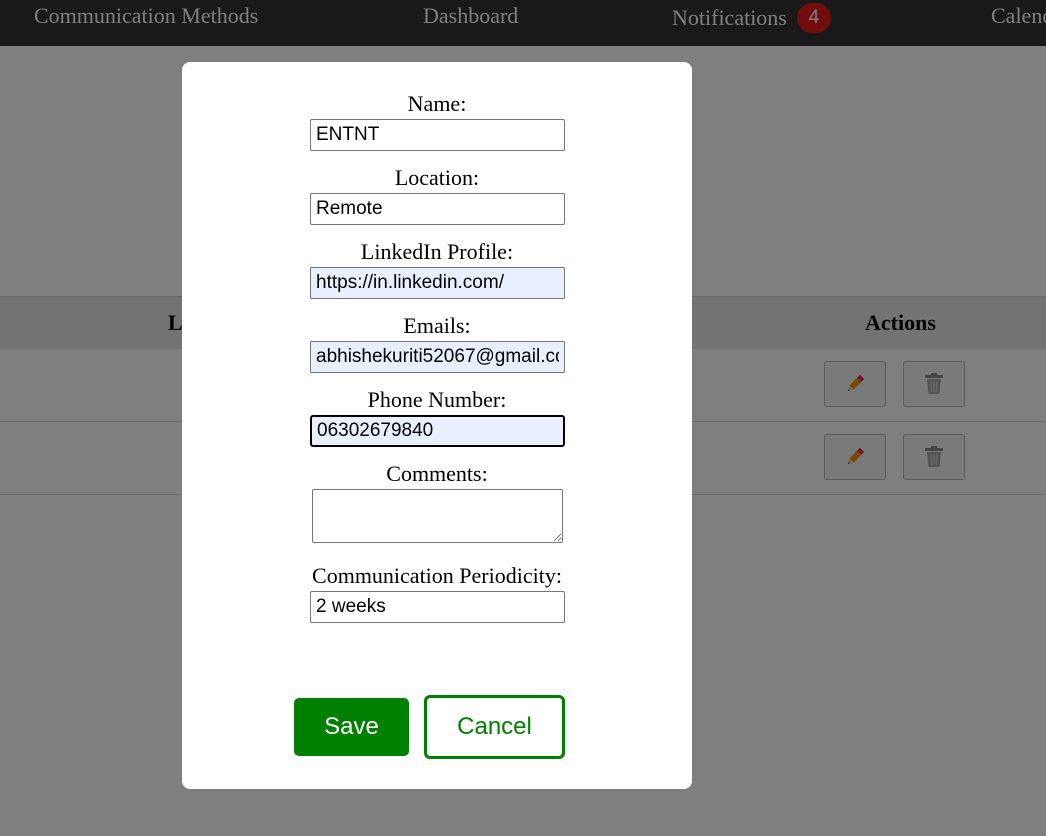 The width and height of the screenshot is (1046, 836). Describe the element at coordinates (146, 16) in the screenshot. I see `nav-communication-methods: Communication Methods` at that location.